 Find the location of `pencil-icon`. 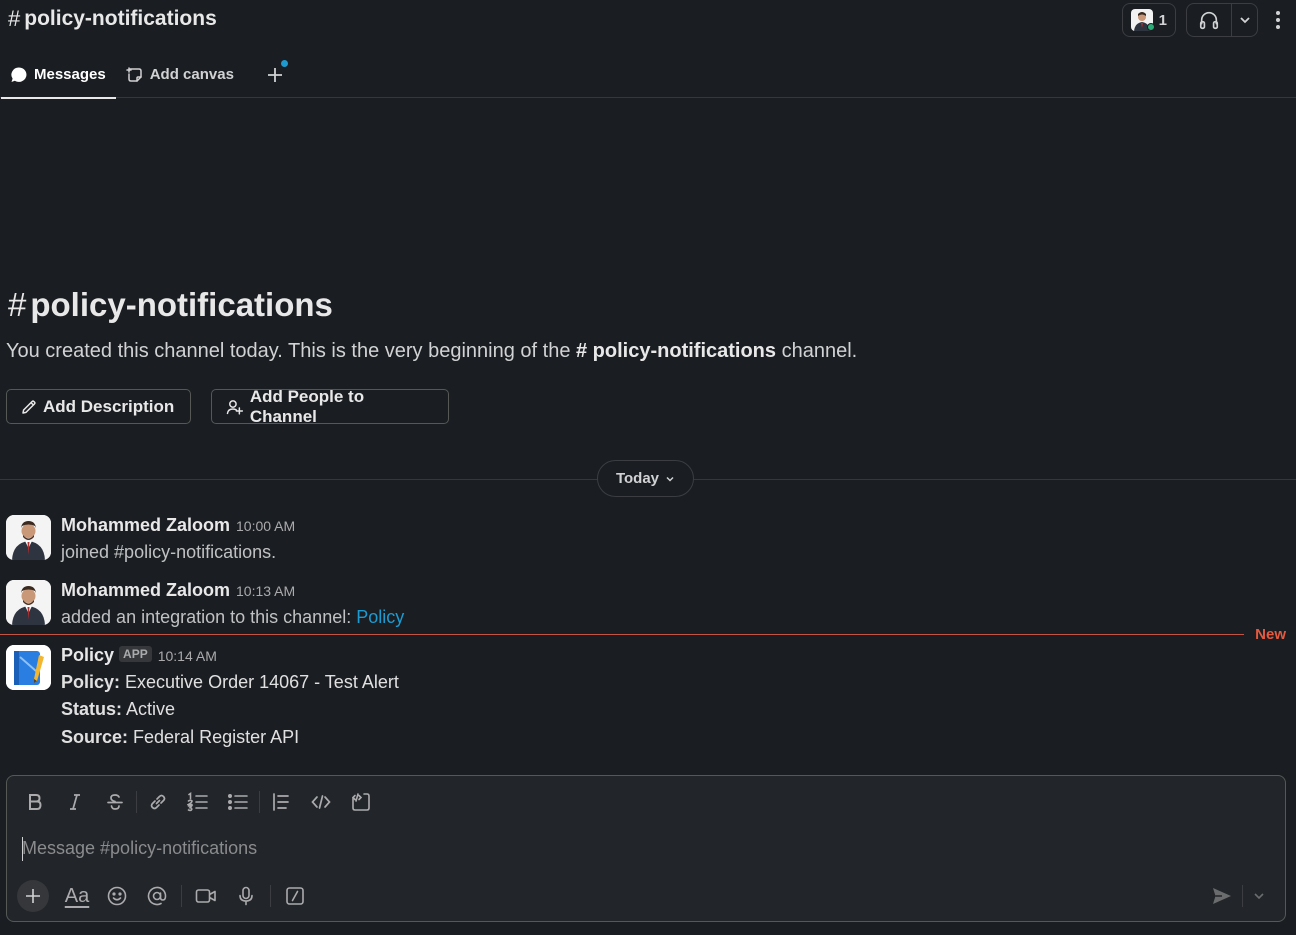

pencil-icon is located at coordinates (29, 406).